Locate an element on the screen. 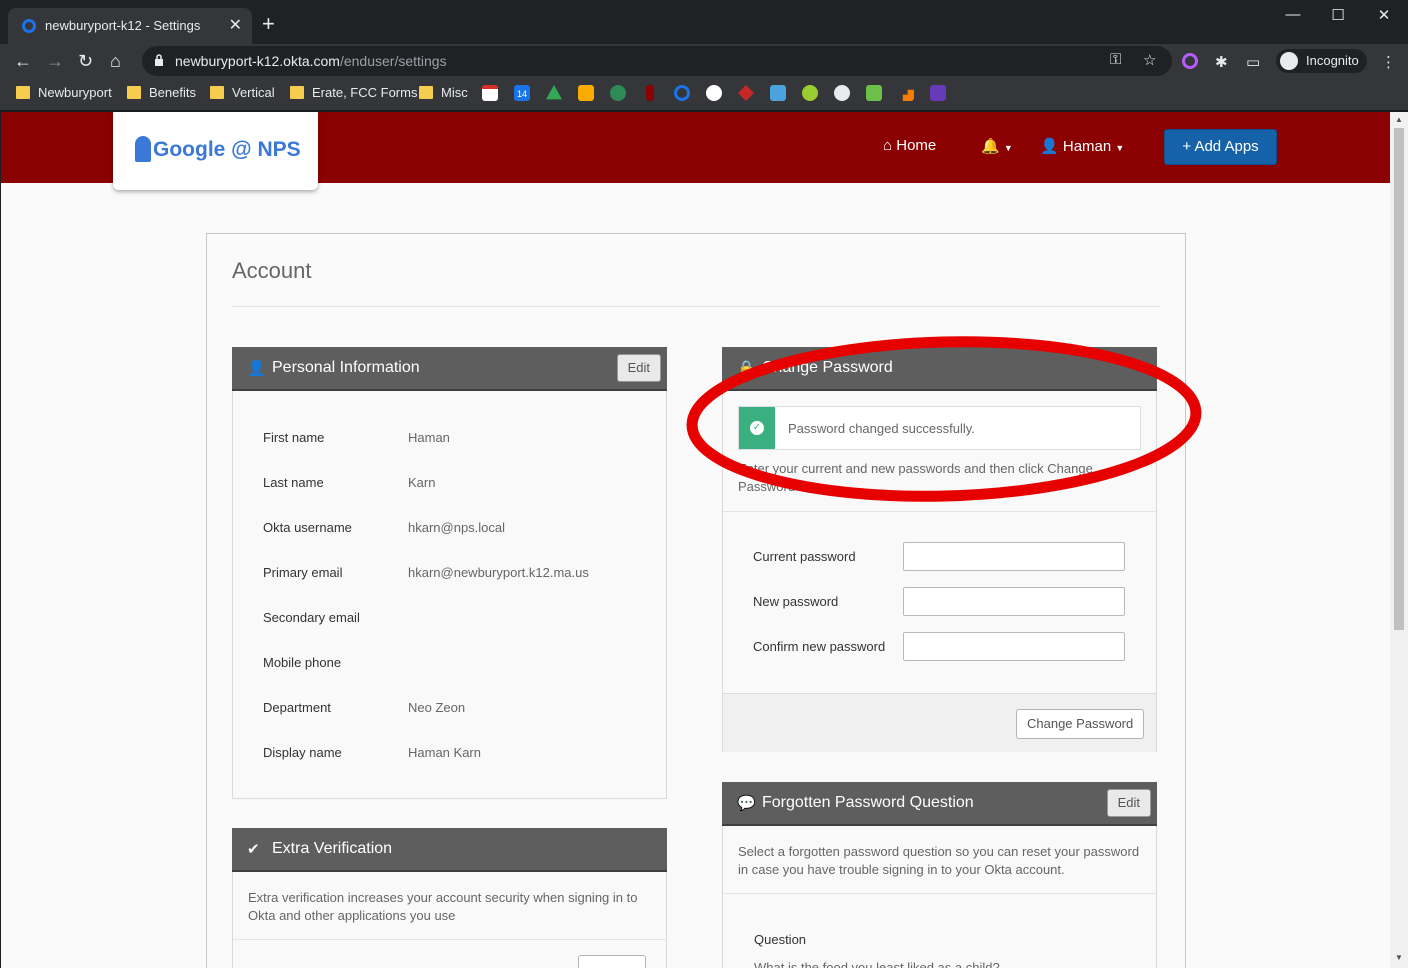 This screenshot has width=1408, height=968. incognito-label: Incognito is located at coordinates (1332, 60).